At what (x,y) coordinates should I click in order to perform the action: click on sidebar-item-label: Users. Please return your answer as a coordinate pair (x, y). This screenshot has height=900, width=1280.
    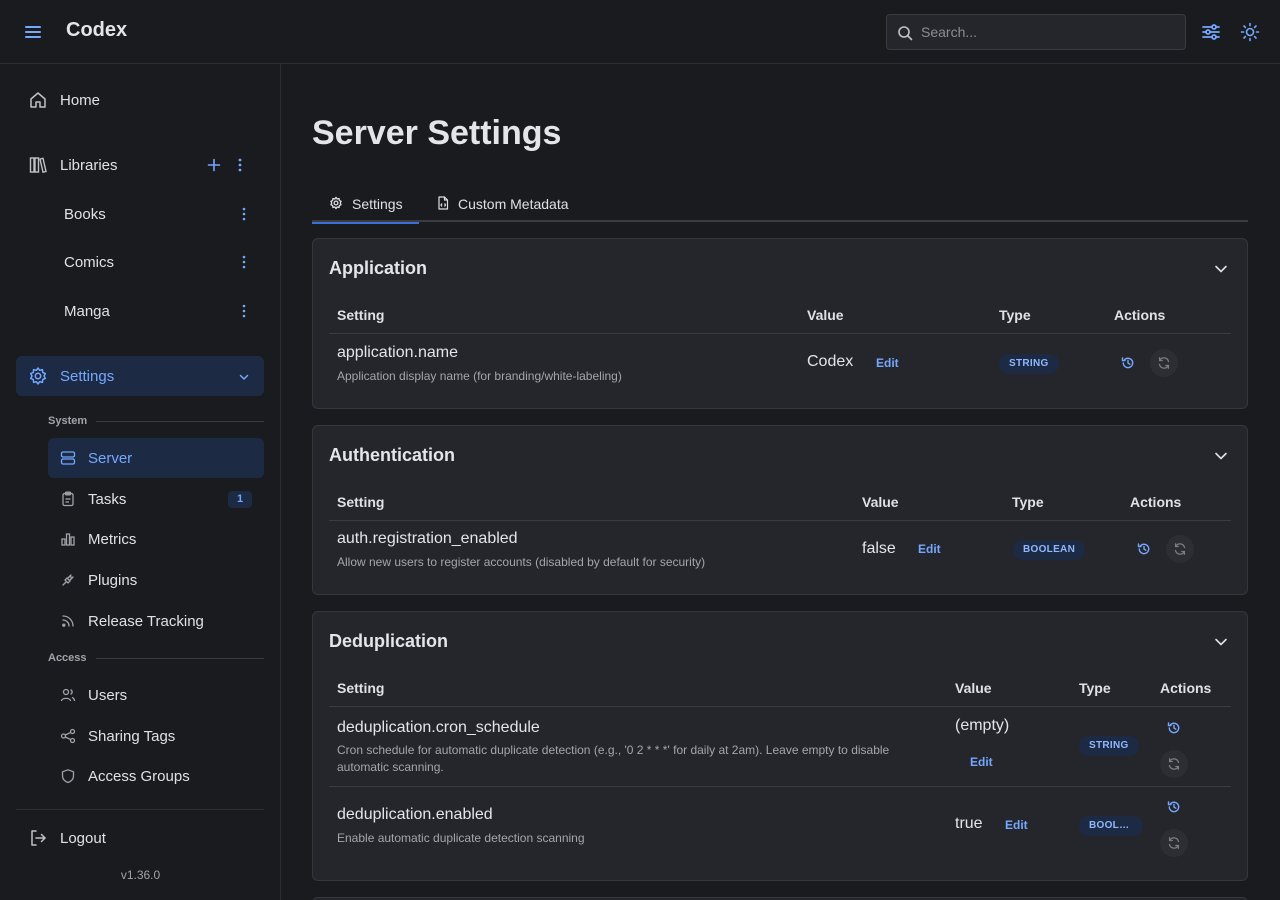
    Looking at the image, I should click on (108, 695).